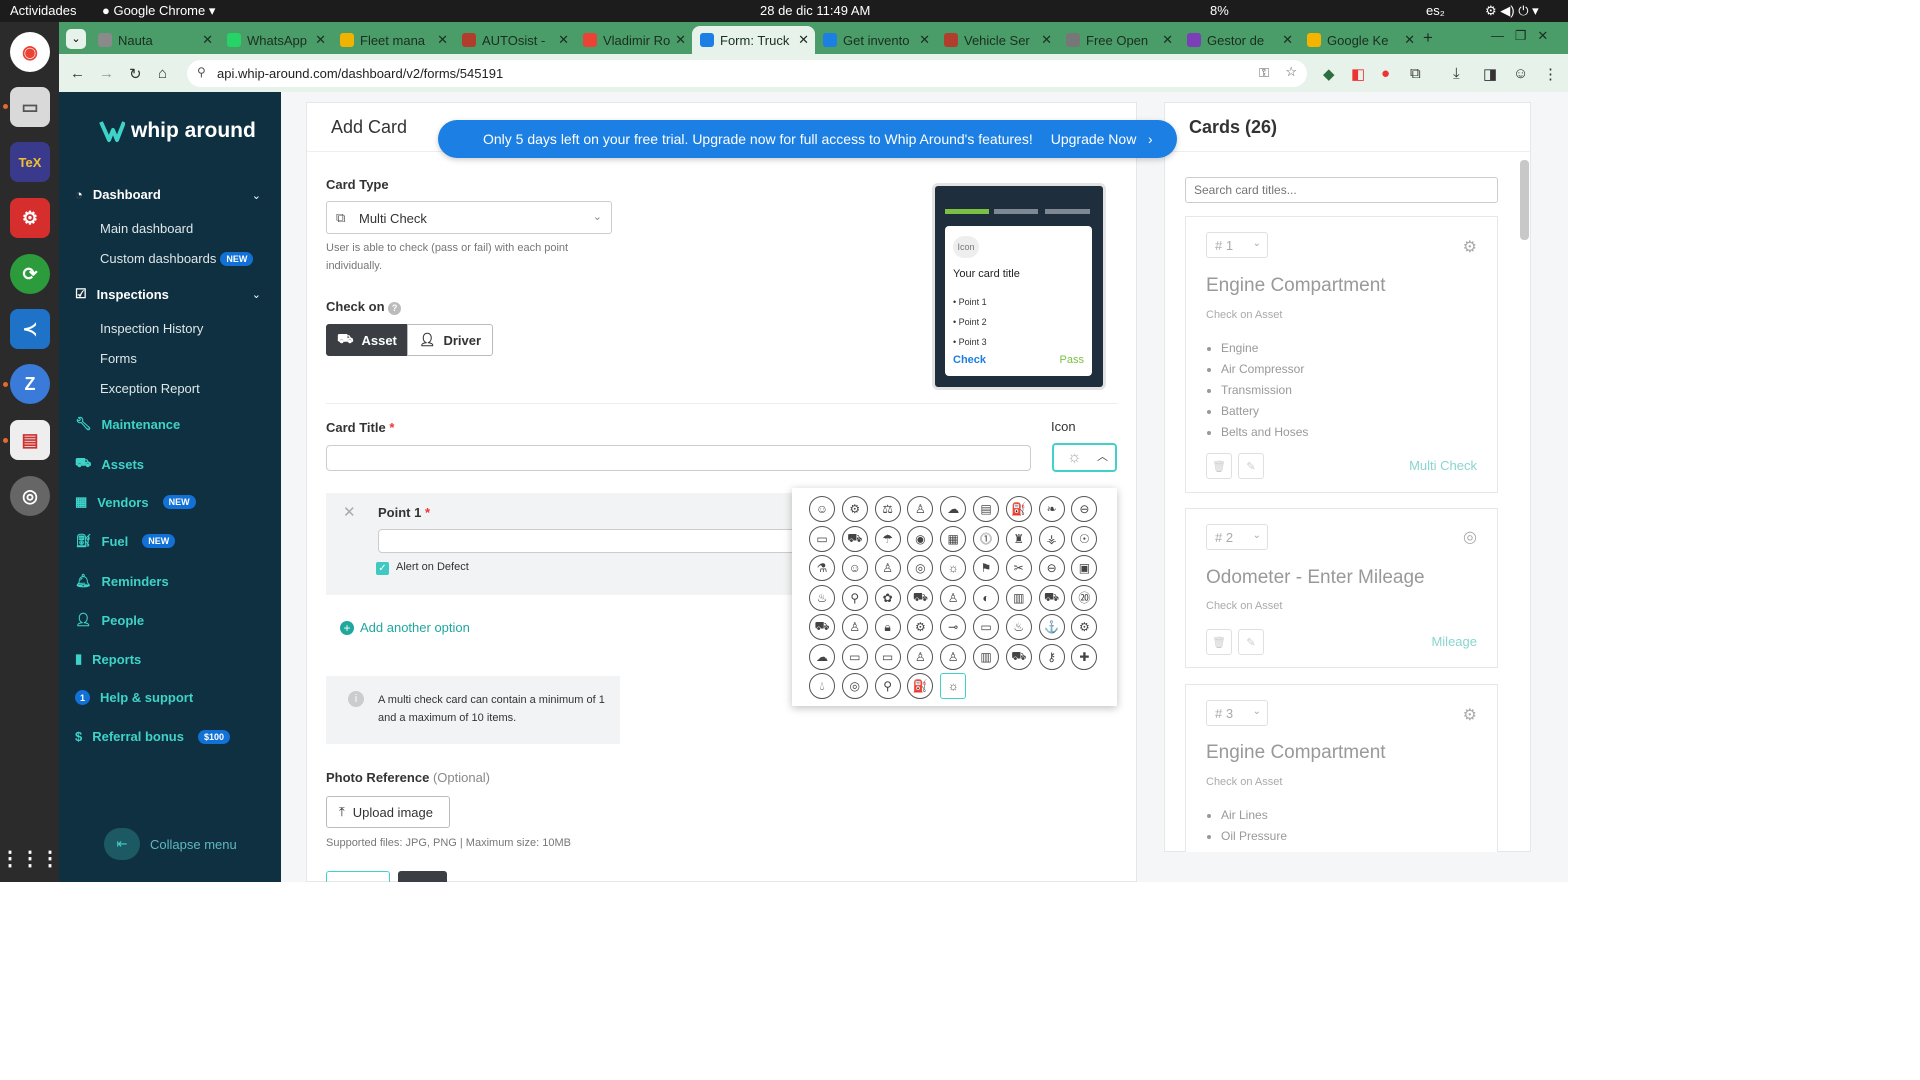 The image size is (1920, 1080). I want to click on nav-assets: ⛟ Assets, so click(109, 464).